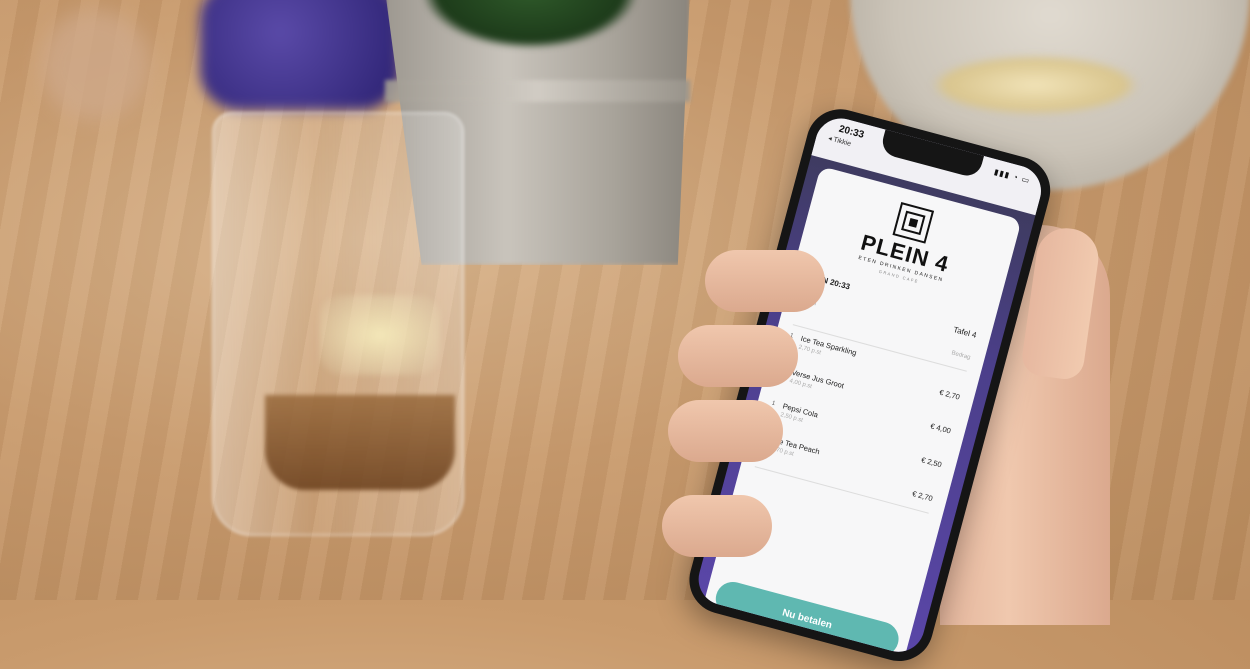 The width and height of the screenshot is (1250, 669). Describe the element at coordinates (537, 91) in the screenshot. I see `plant-pot-rim` at that location.